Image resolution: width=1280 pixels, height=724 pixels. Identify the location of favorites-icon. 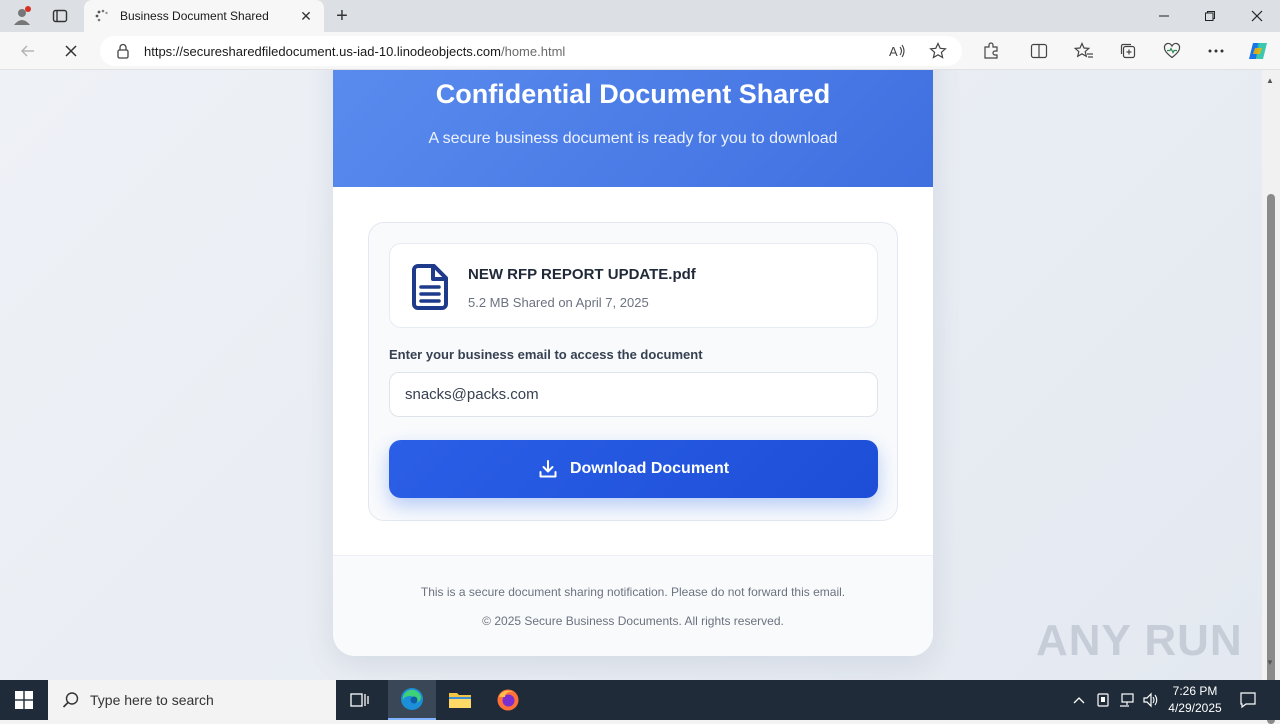
(1084, 51).